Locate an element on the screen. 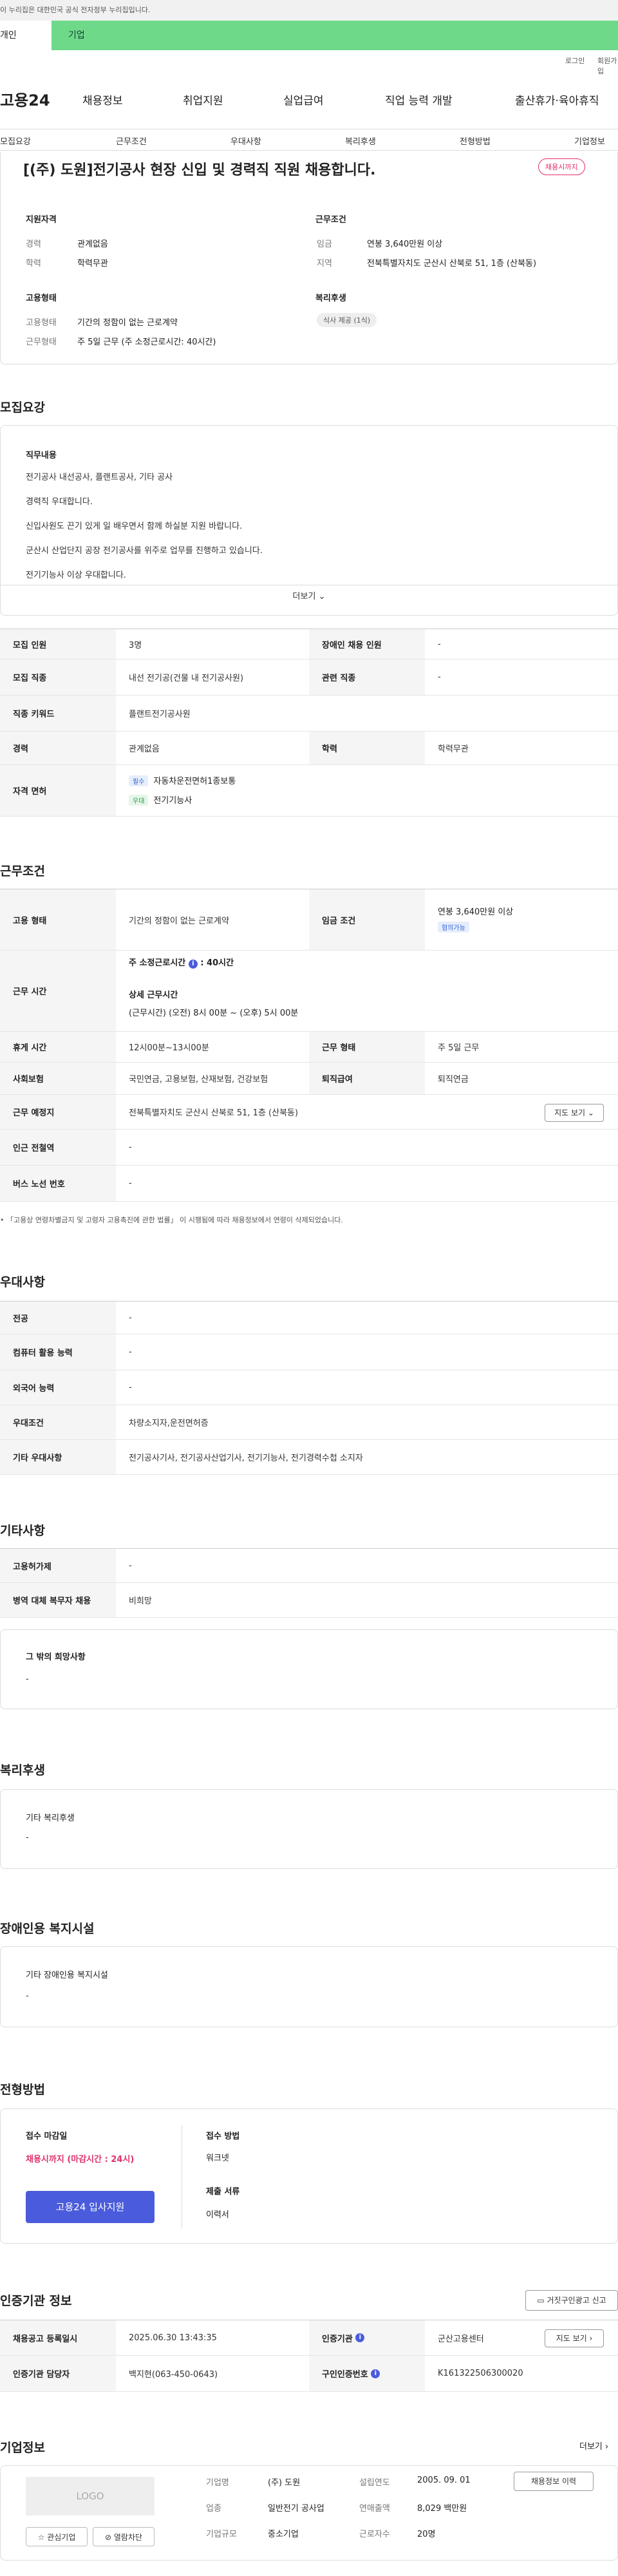 The height and width of the screenshot is (2576, 618). manager-value: 백지현(063-450-0643) is located at coordinates (173, 2375).